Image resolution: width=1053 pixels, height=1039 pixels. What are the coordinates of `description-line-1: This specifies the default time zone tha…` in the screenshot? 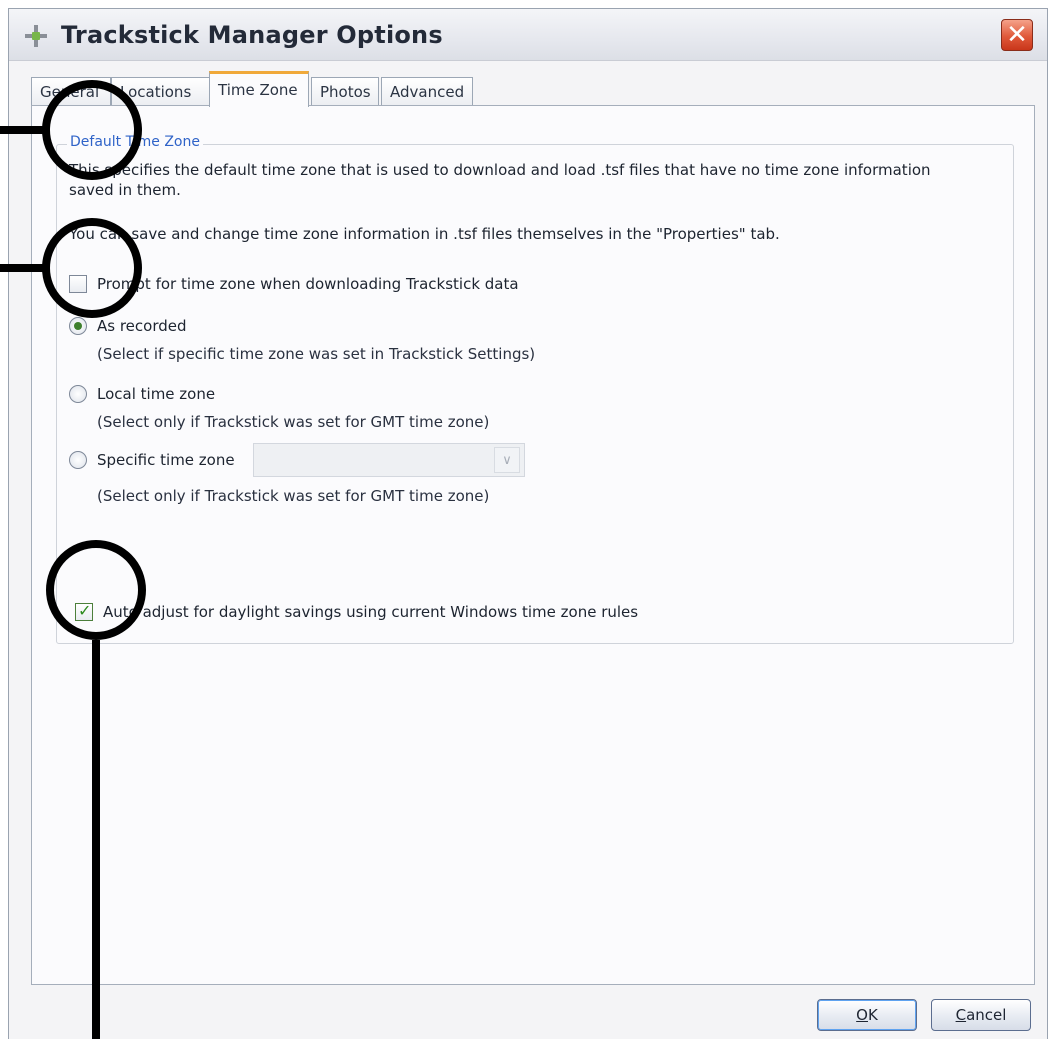 It's located at (500, 170).